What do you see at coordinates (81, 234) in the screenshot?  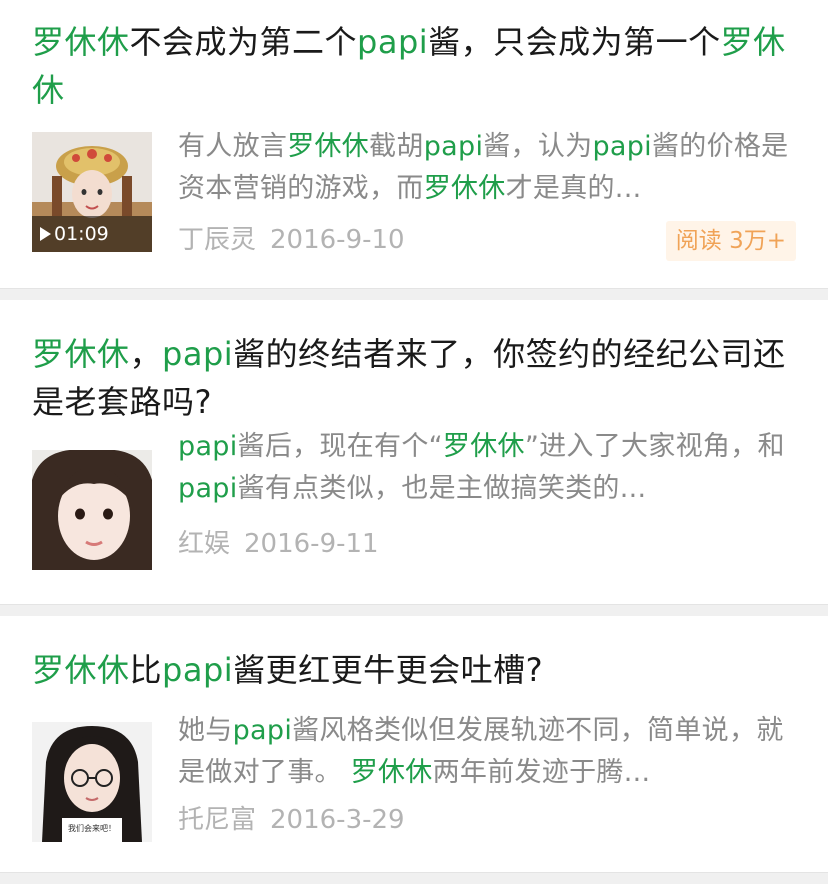 I see `video-duration: 01:09` at bounding box center [81, 234].